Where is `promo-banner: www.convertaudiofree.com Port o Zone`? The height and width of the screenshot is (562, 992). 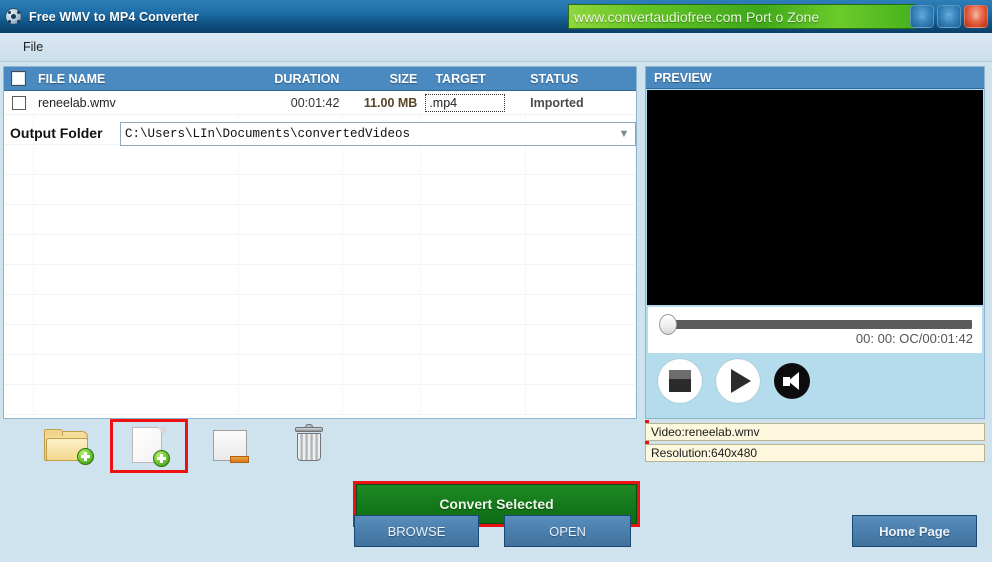 promo-banner: www.convertaudiofree.com Port o Zone is located at coordinates (742, 16).